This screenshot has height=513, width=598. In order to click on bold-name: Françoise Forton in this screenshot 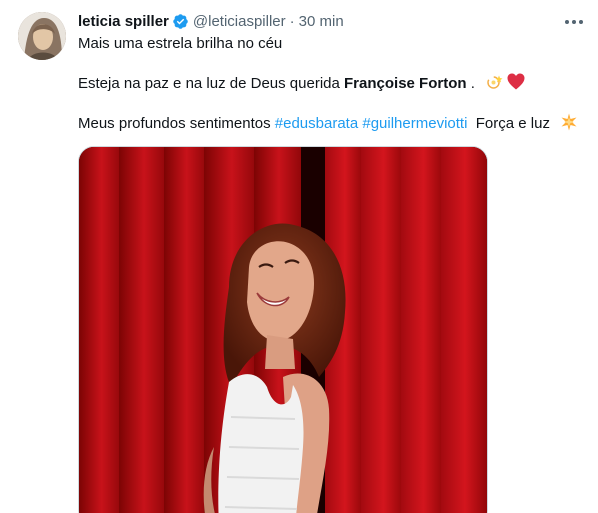, I will do `click(405, 83)`.